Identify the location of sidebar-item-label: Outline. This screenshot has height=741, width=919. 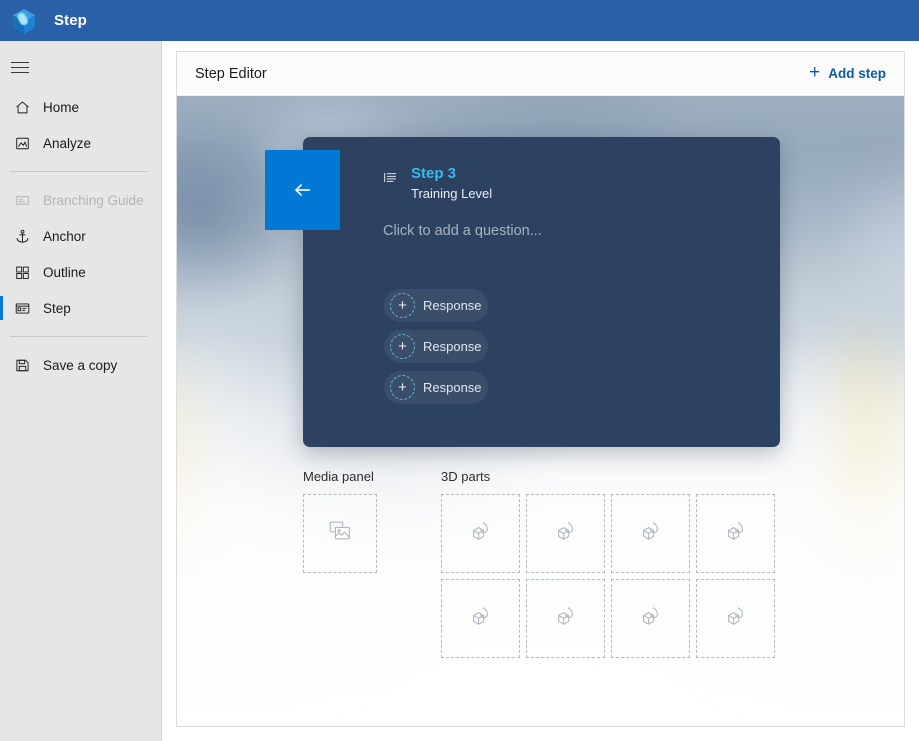
(64, 272).